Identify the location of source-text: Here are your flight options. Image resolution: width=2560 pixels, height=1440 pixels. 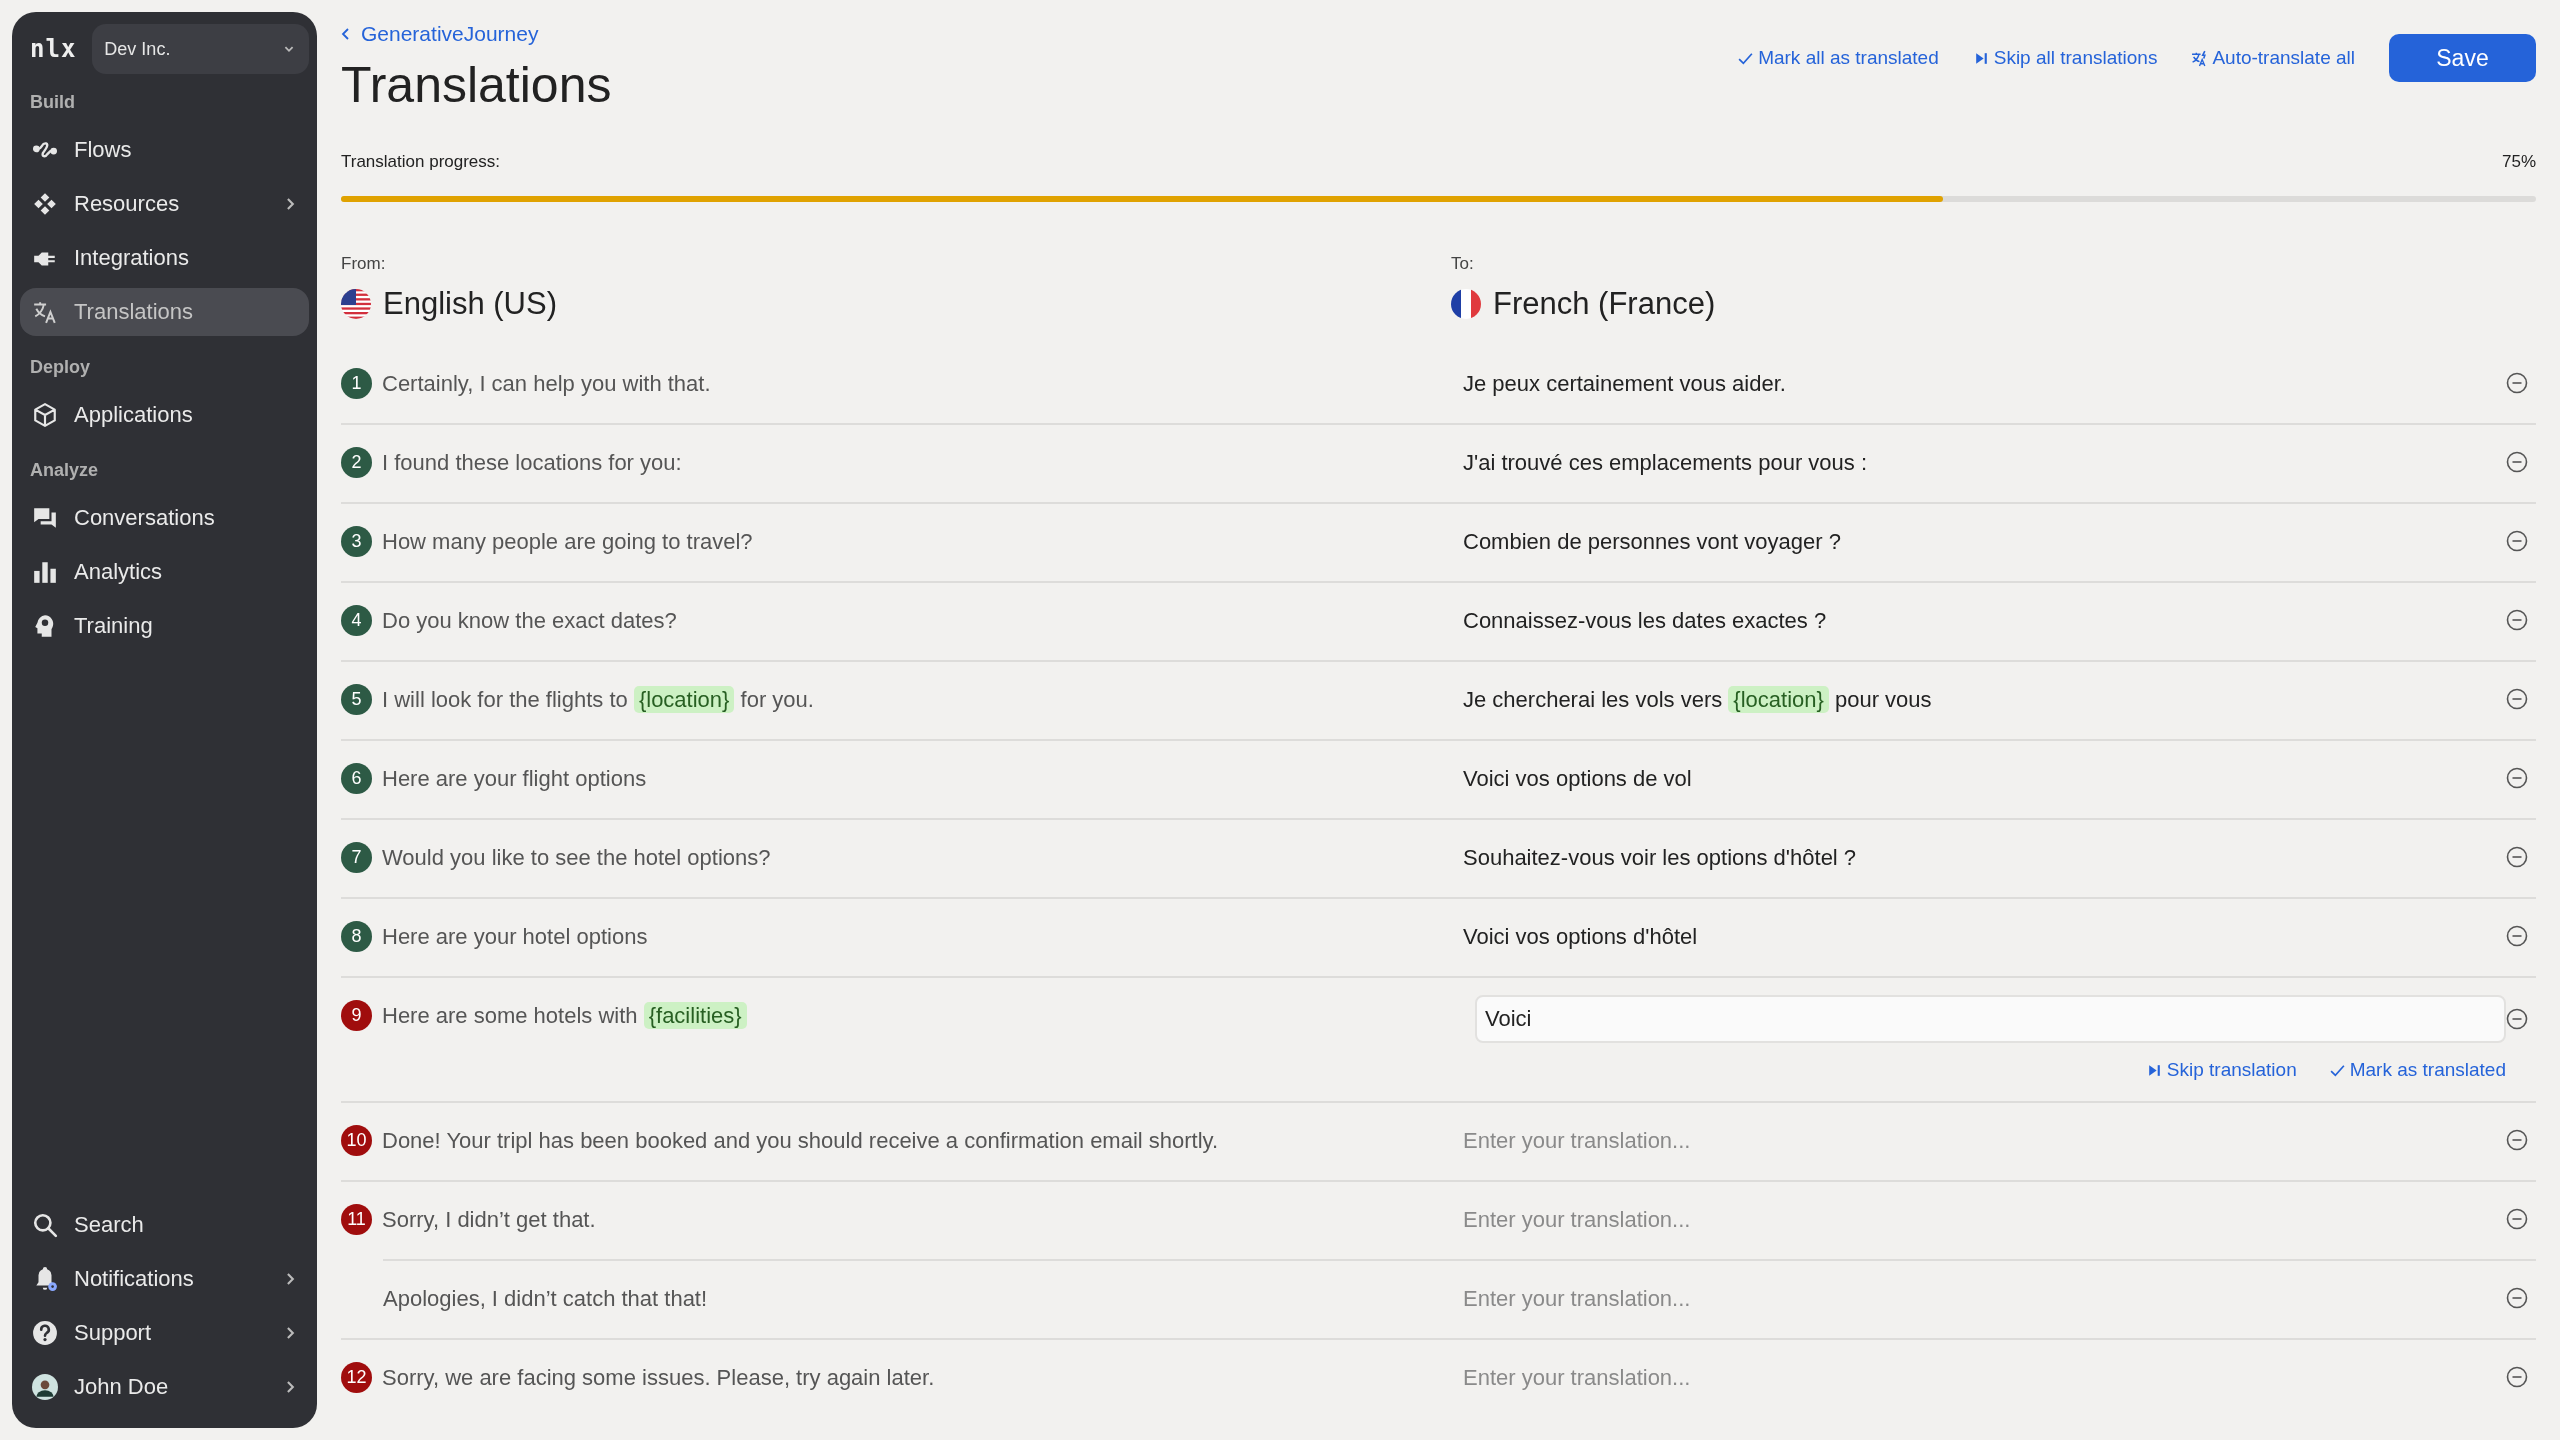
(514, 778).